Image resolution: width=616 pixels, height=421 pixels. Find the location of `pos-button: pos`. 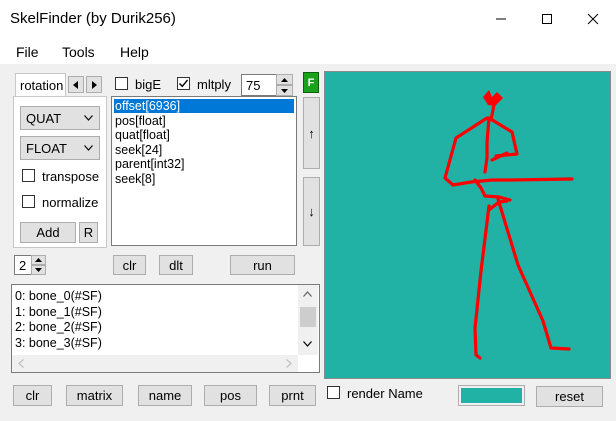

pos-button: pos is located at coordinates (230, 395).